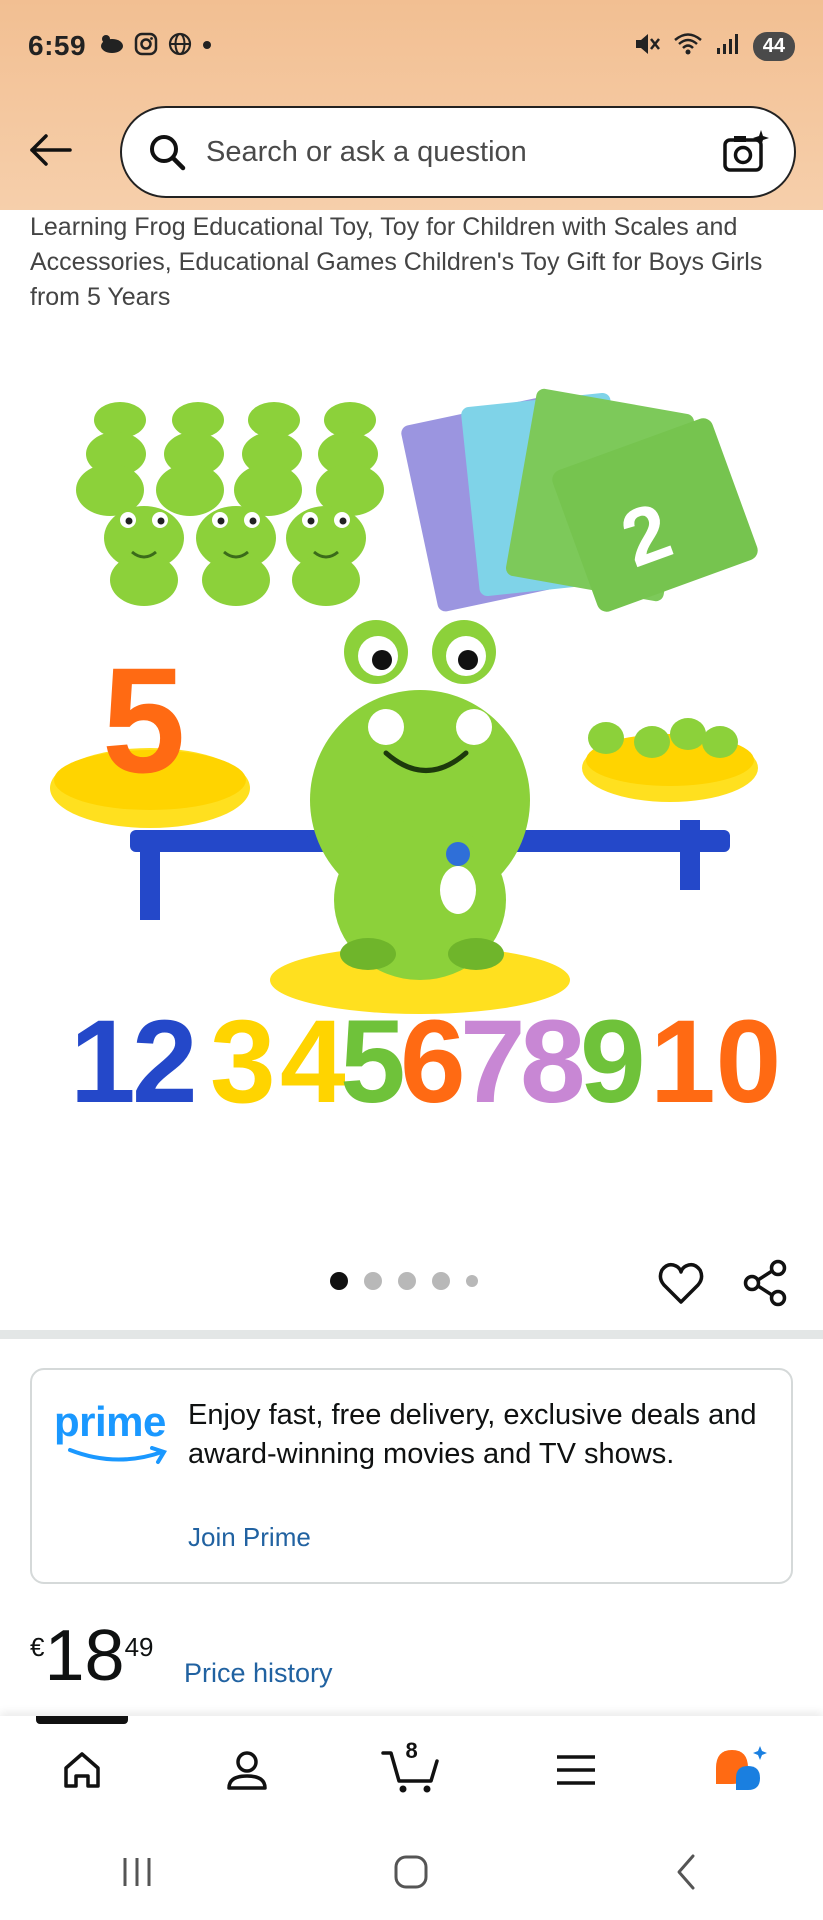 Image resolution: width=823 pixels, height=1920 pixels. I want to click on cart-count-badge: 8, so click(411, 1750).